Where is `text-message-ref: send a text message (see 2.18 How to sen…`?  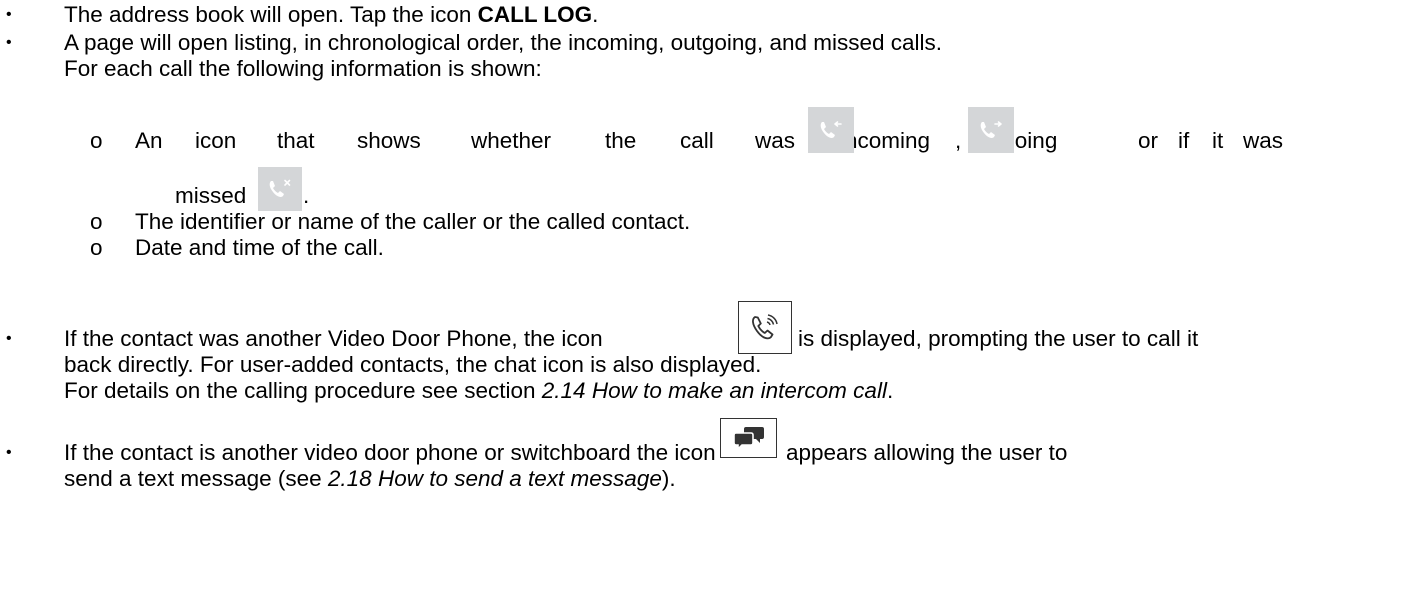 text-message-ref: send a text message (see 2.18 How to sen… is located at coordinates (370, 479).